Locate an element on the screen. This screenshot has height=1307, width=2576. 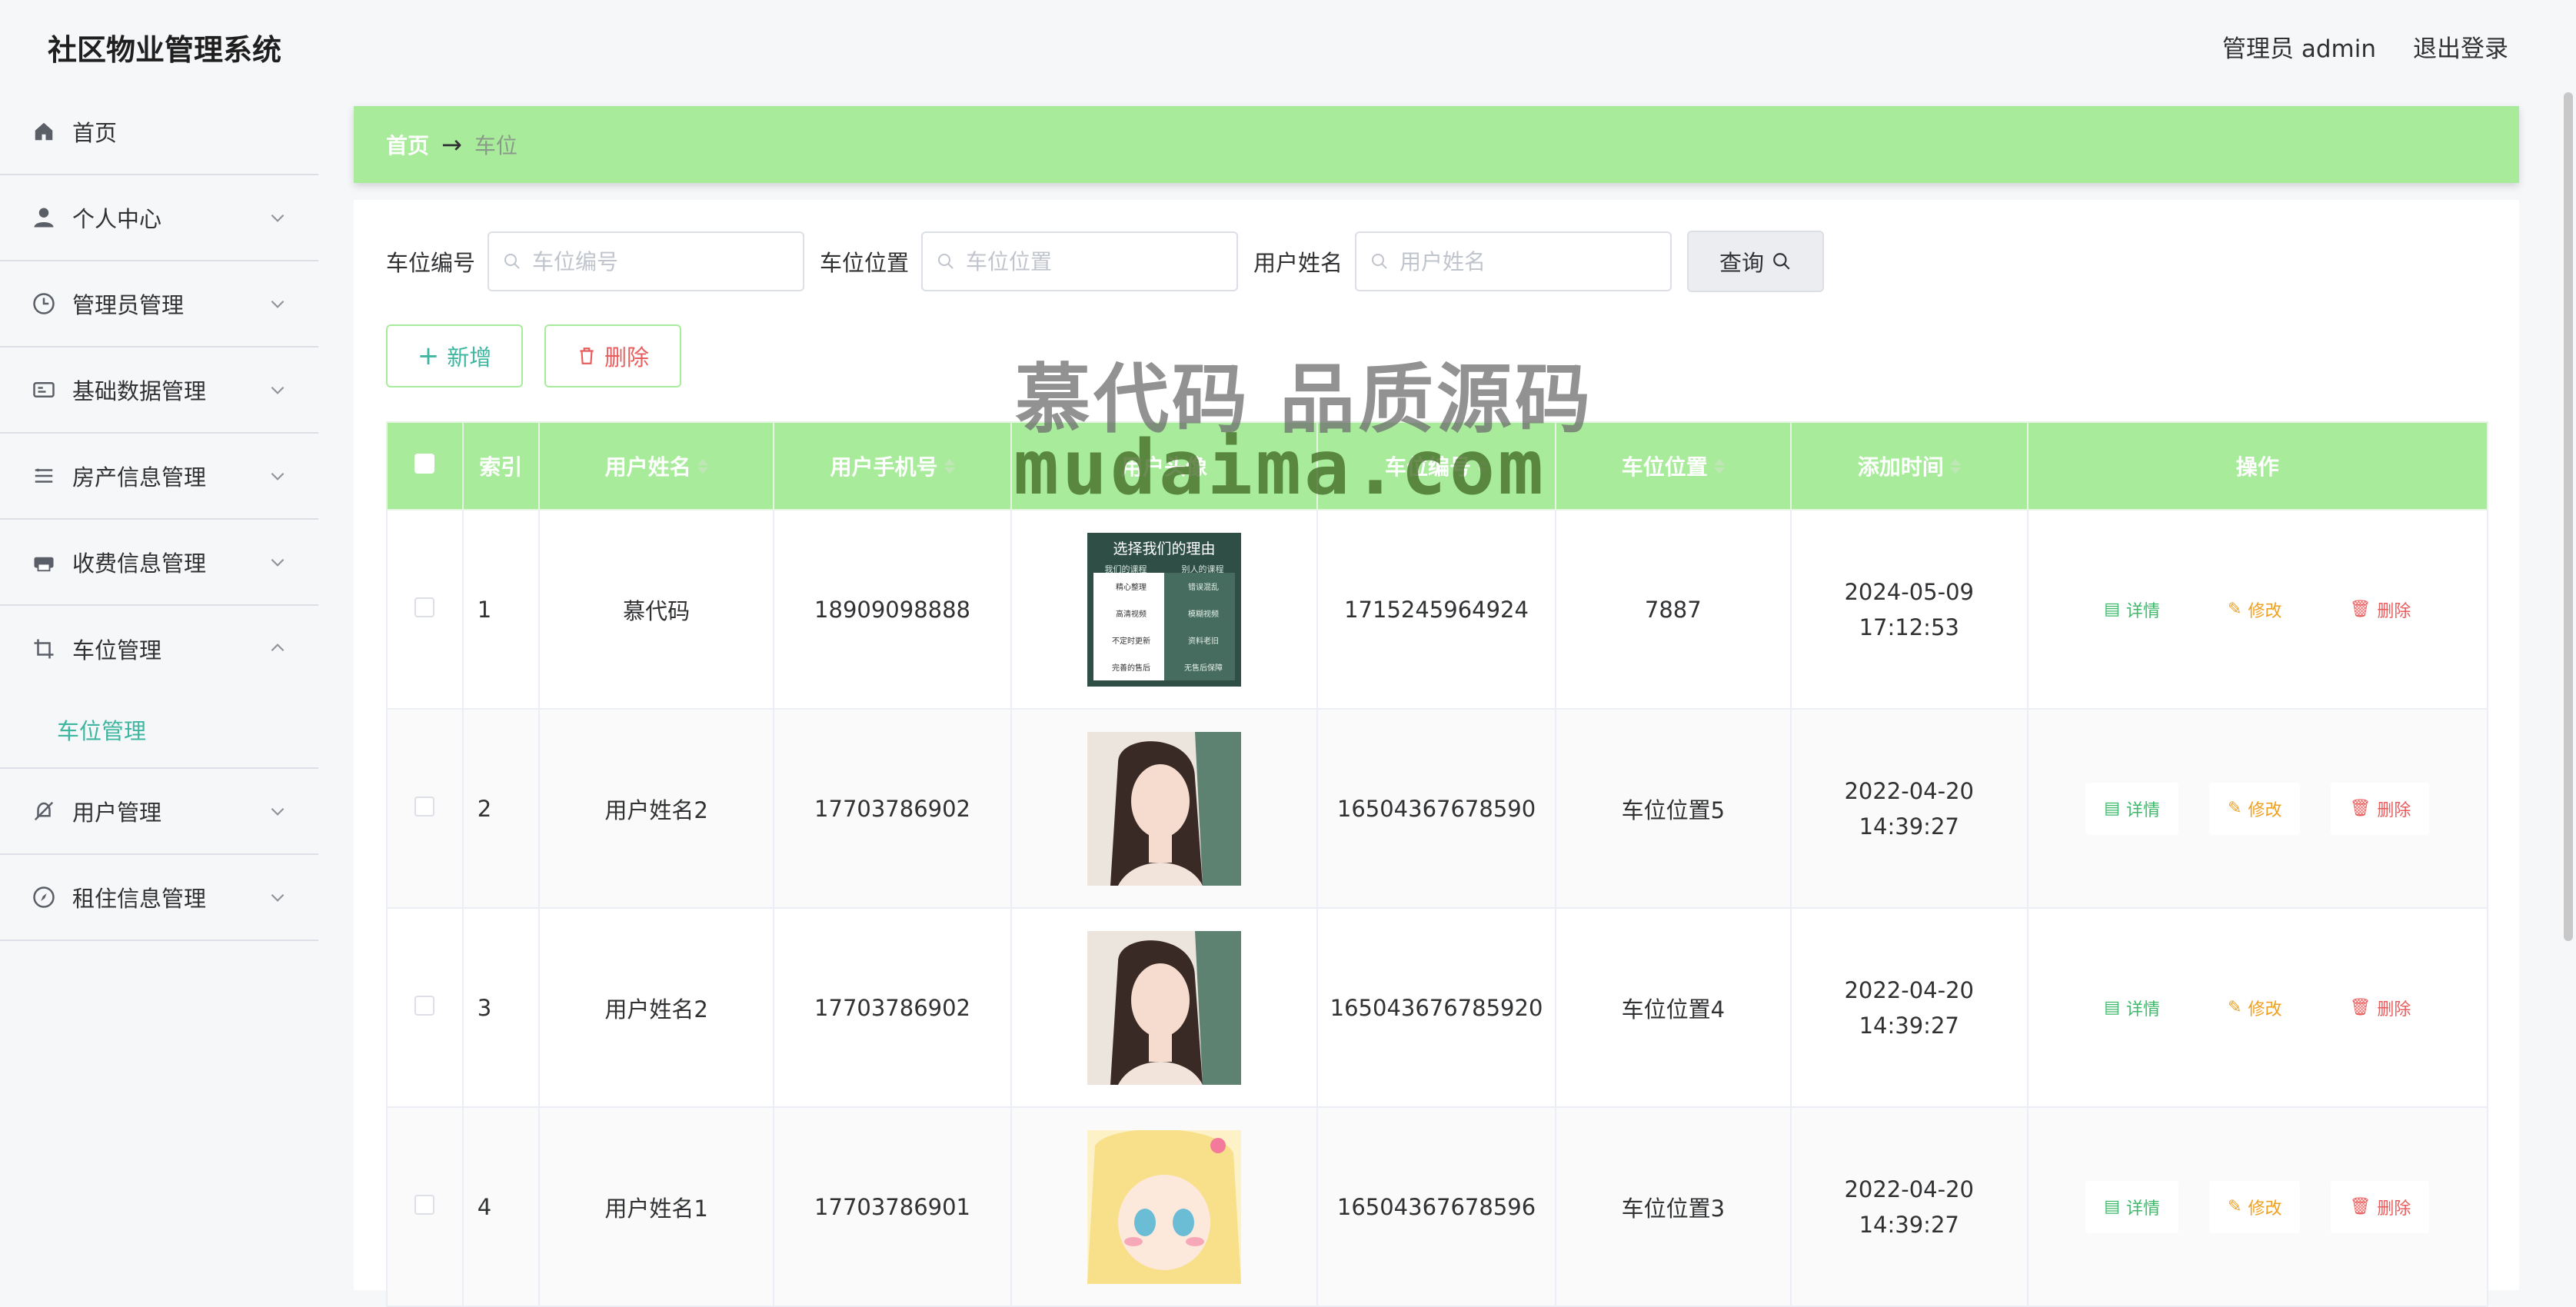
bell-off-icon is located at coordinates (44, 811).